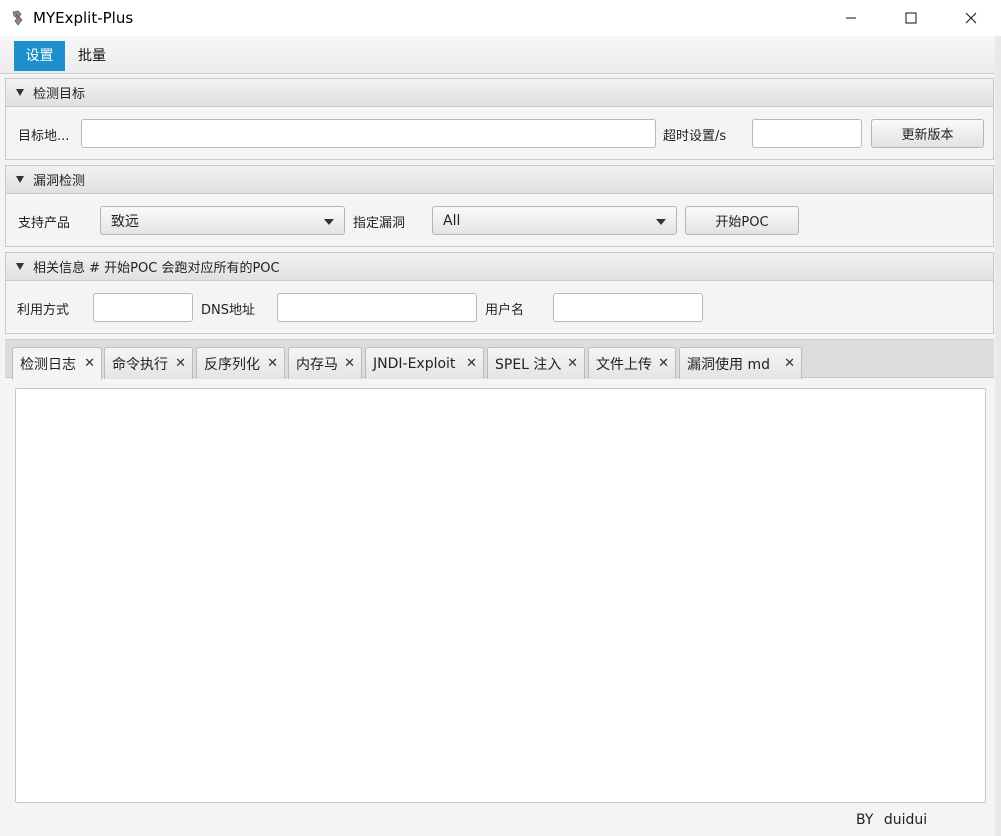 This screenshot has width=1001, height=836. What do you see at coordinates (232, 364) in the screenshot?
I see `tab-label: 反序列化` at bounding box center [232, 364].